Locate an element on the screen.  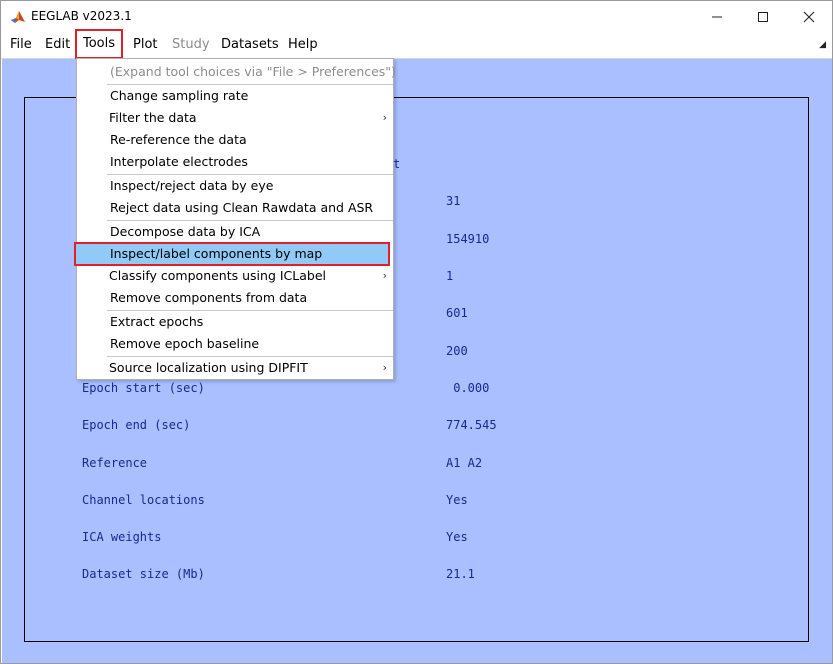
menu-edit: Edit is located at coordinates (57, 45).